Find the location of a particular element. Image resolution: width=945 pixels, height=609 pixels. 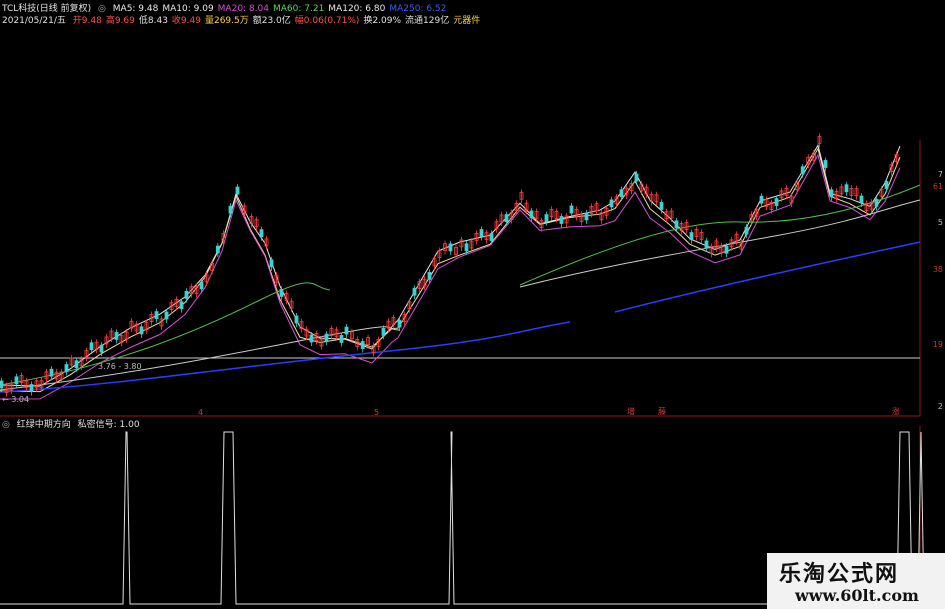

legend-value: 额23.0亿 is located at coordinates (271, 21).